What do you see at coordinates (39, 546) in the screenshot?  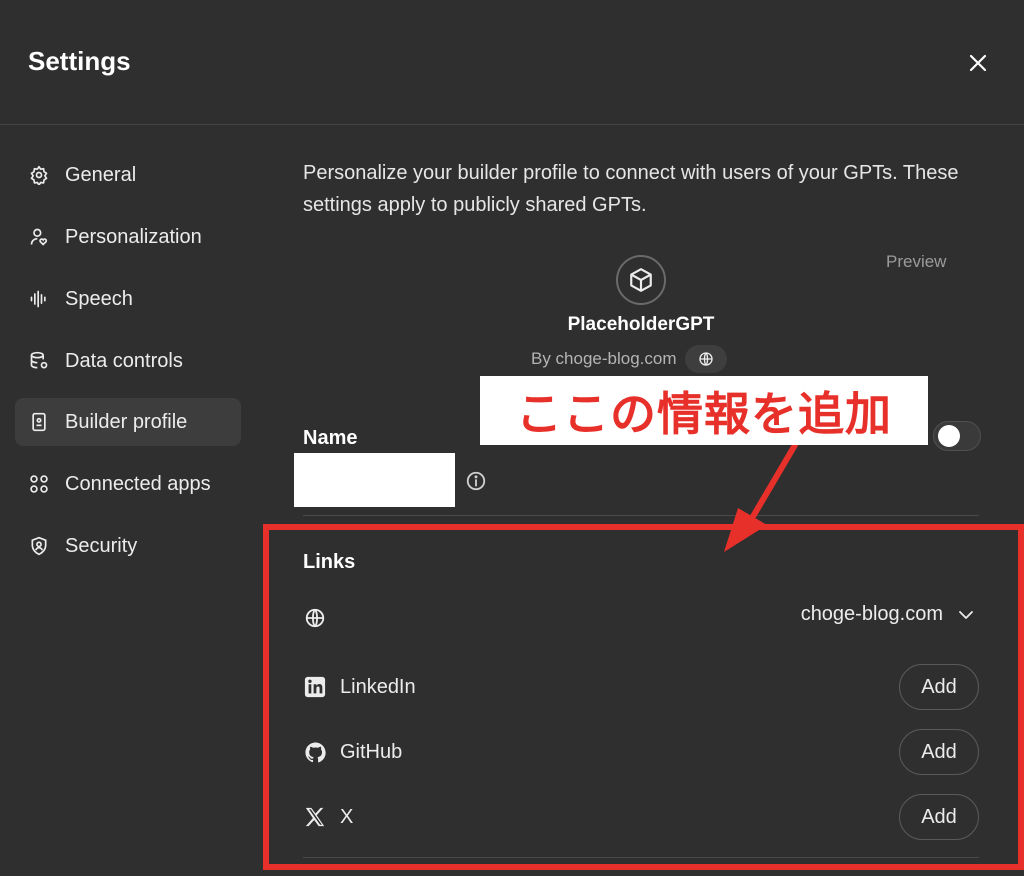 I see `shield-person-icon` at bounding box center [39, 546].